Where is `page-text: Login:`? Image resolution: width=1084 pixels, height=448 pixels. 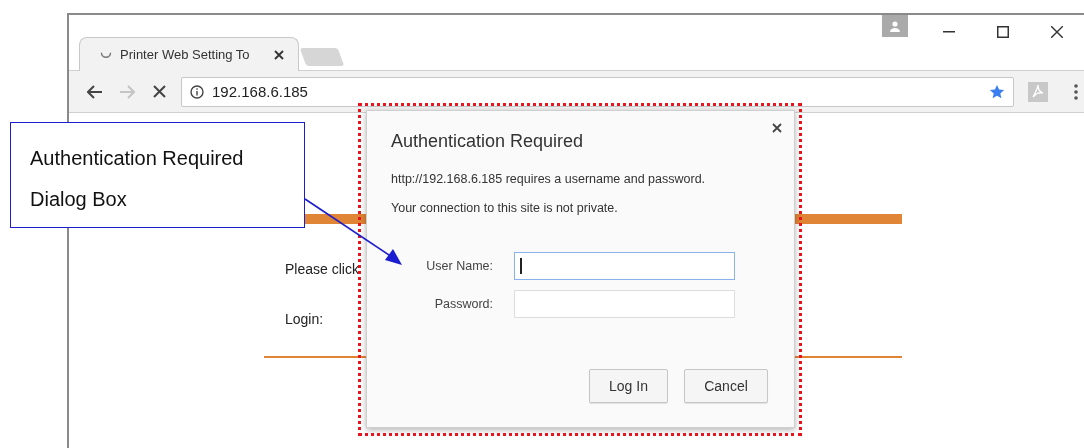 page-text: Login: is located at coordinates (304, 319).